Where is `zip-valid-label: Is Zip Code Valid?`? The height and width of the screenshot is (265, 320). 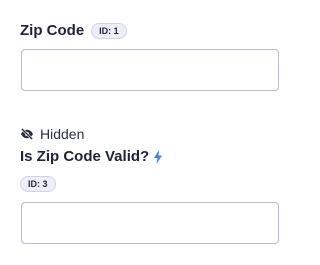
zip-valid-label: Is Zip Code Valid? is located at coordinates (85, 156).